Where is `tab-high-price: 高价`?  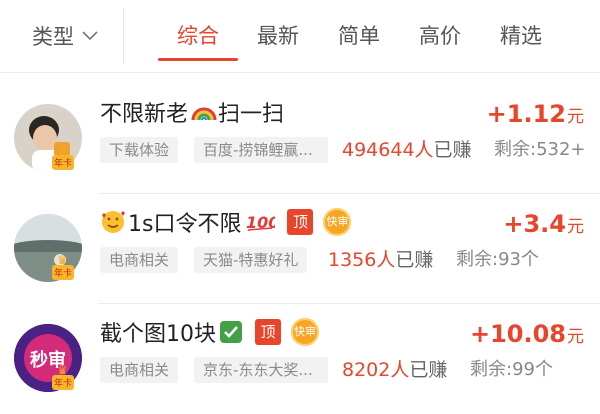 tab-high-price: 高价 is located at coordinates (440, 36).